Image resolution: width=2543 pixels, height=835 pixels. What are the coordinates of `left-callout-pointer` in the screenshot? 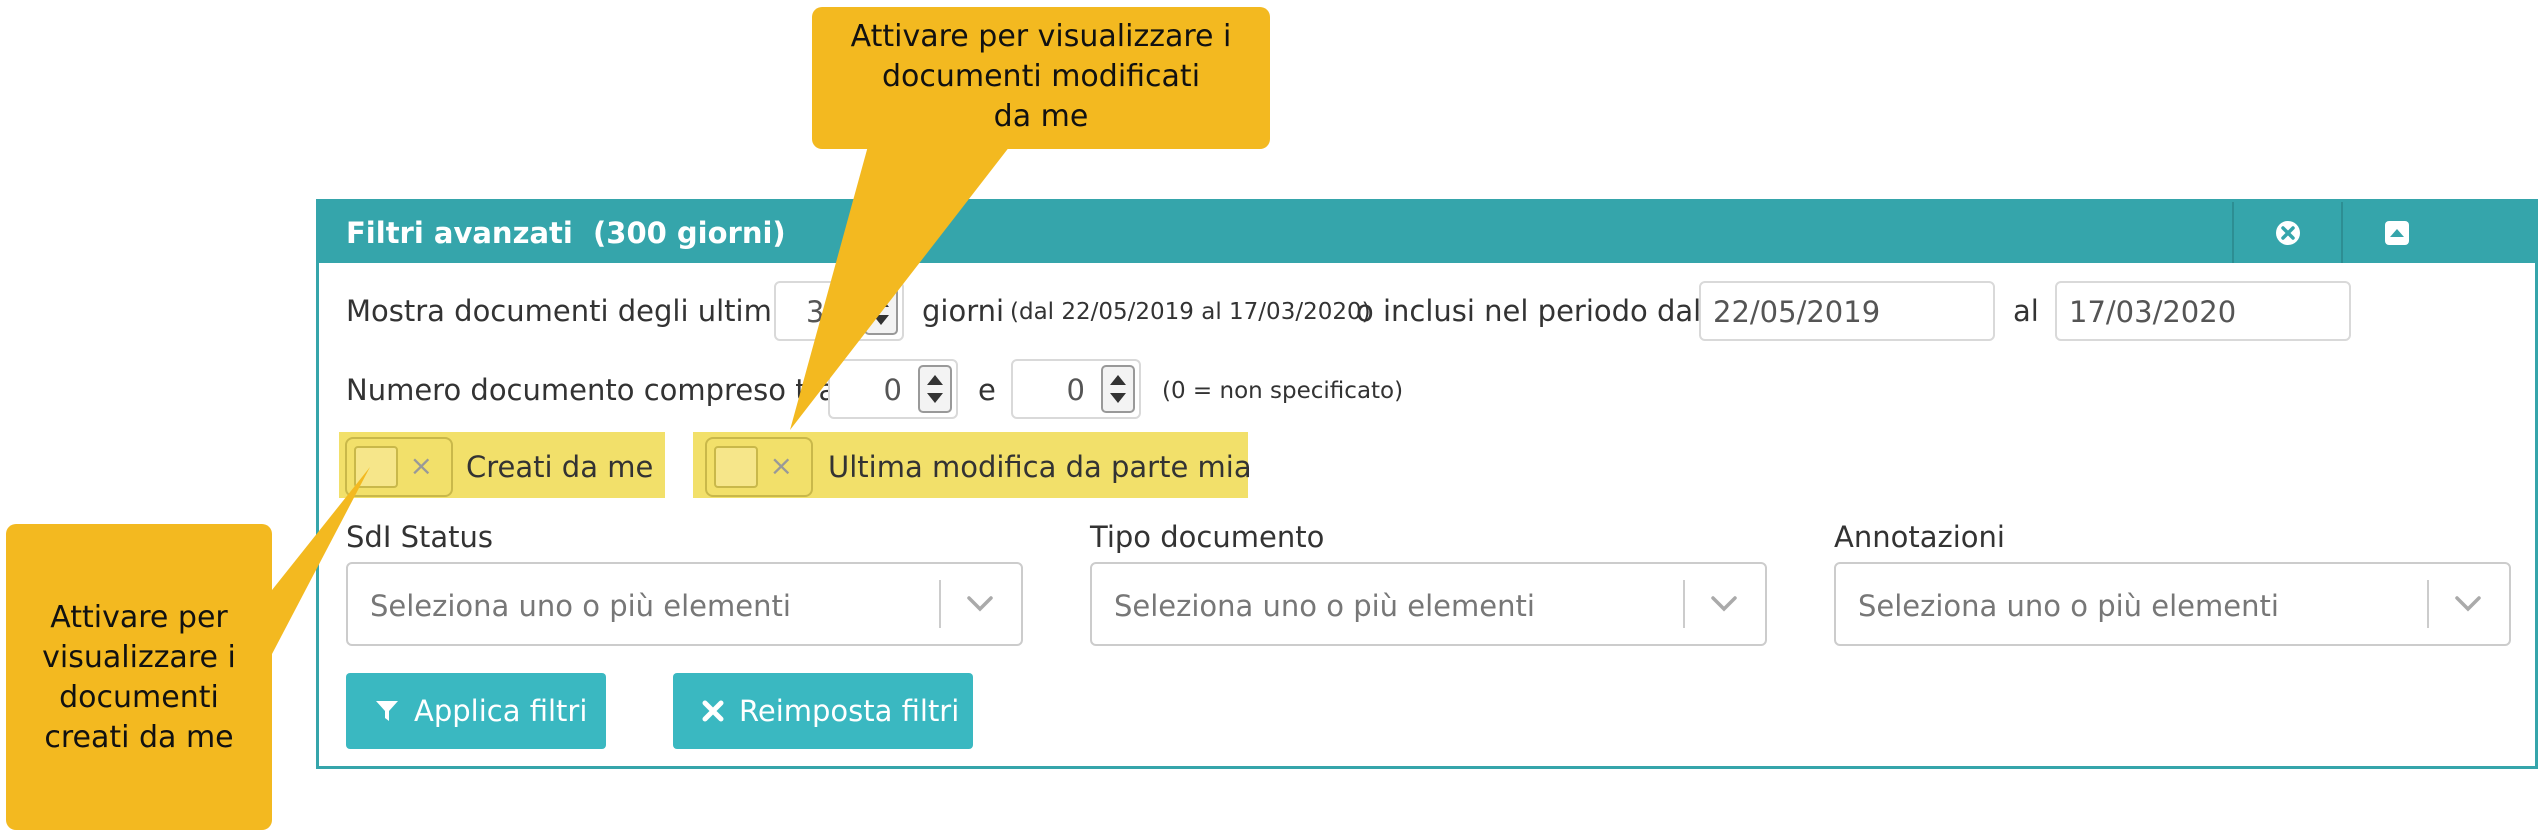 It's located at (321, 560).